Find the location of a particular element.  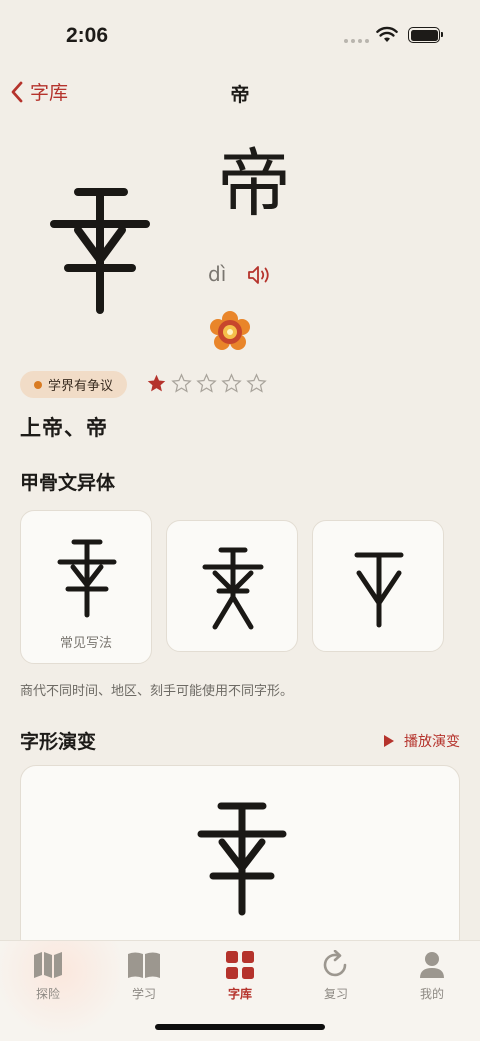

status-bar: 2:06 is located at coordinates (240, 35).